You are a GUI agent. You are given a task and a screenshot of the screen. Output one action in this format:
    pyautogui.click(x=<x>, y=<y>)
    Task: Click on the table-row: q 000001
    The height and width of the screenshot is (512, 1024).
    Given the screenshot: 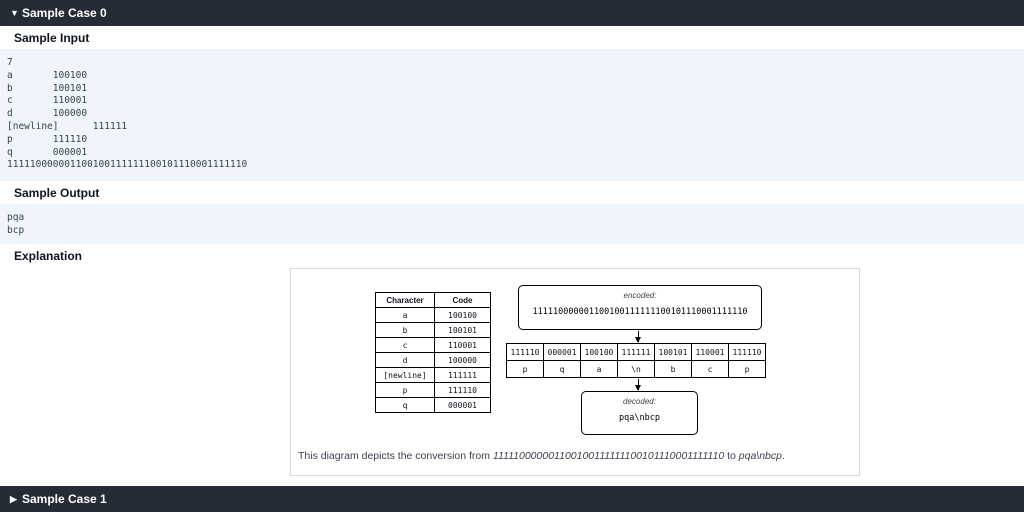 What is the action you would take?
    pyautogui.click(x=433, y=405)
    